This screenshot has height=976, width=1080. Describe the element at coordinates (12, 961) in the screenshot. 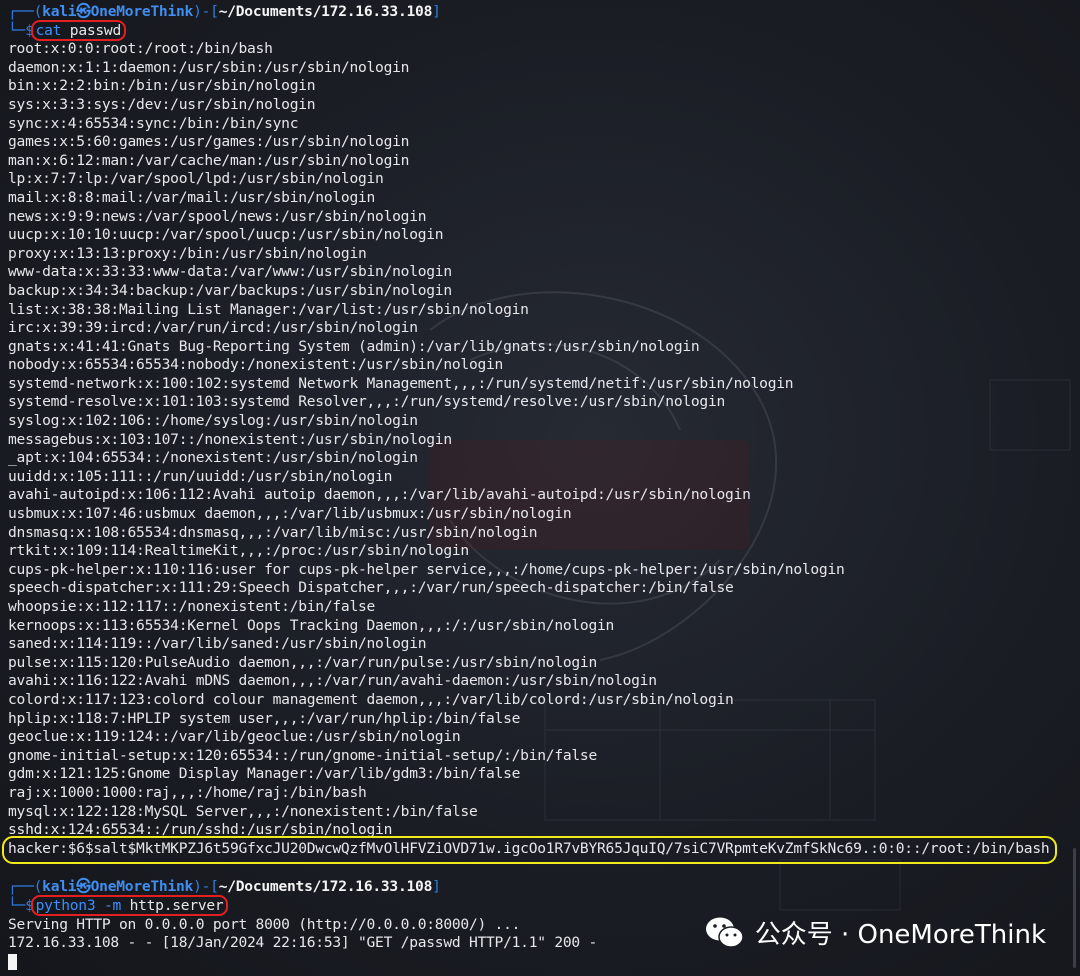

I see `text-cursor` at that location.